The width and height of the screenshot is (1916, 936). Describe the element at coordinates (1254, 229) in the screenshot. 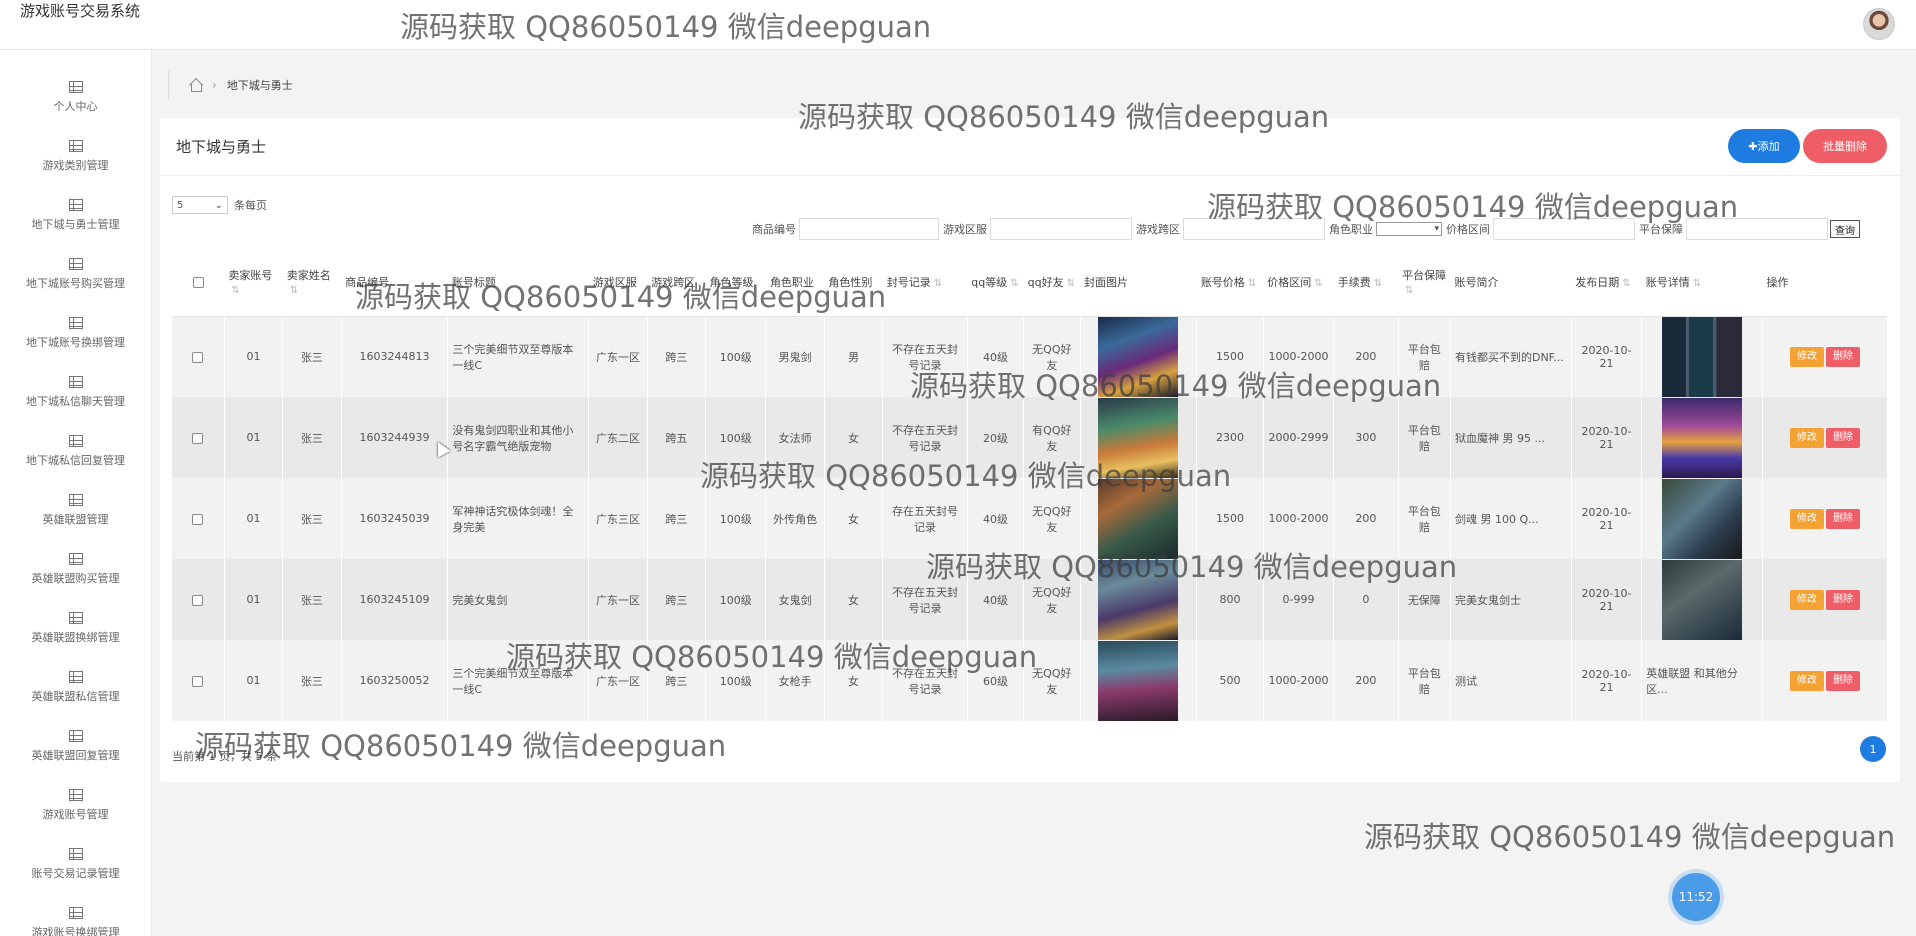

I see `cross-server-input` at that location.